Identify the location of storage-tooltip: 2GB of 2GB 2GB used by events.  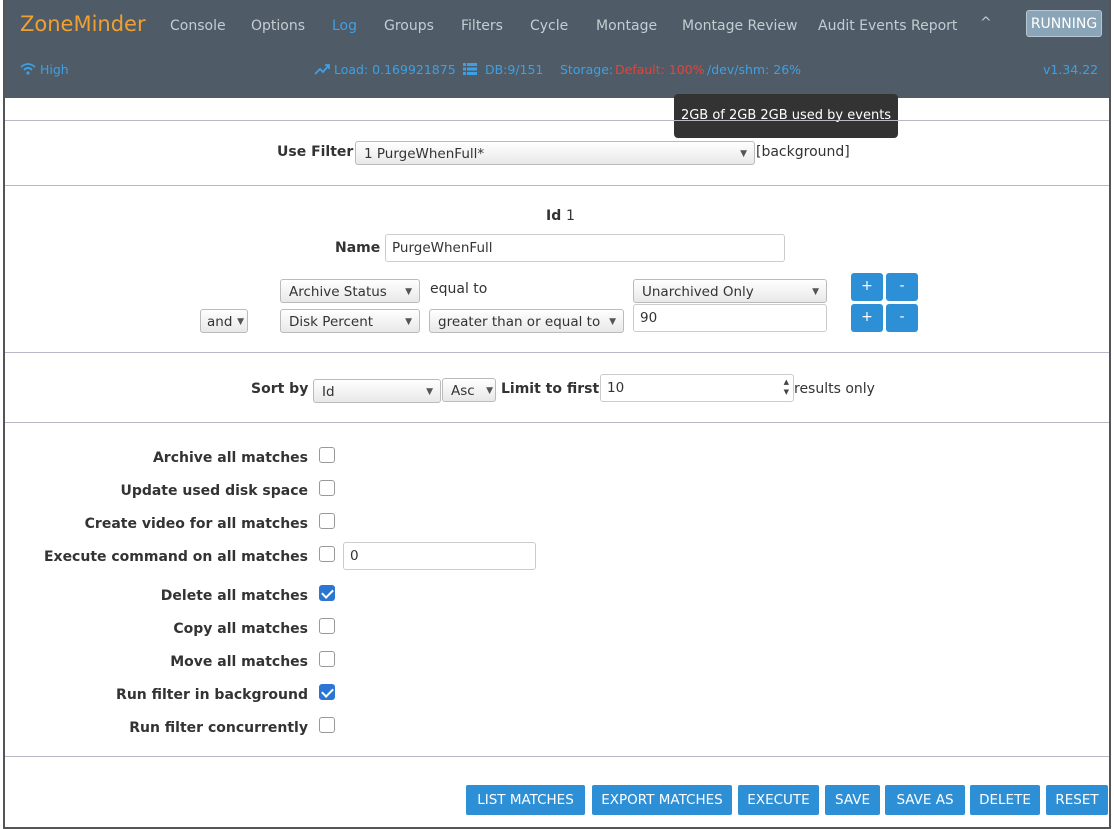
(786, 116).